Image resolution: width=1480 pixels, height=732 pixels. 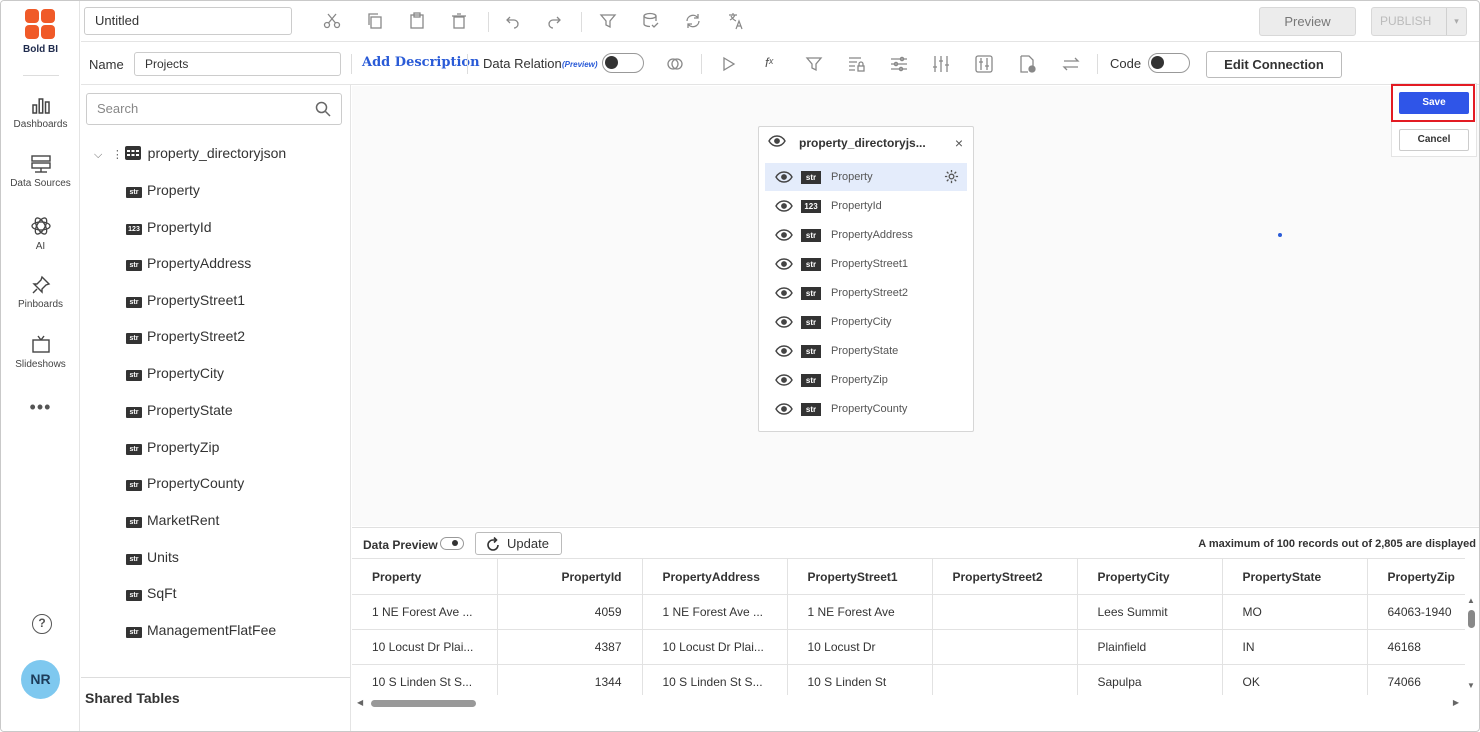 I want to click on nav-item-slideshows: Slideshows, so click(x=40, y=352).